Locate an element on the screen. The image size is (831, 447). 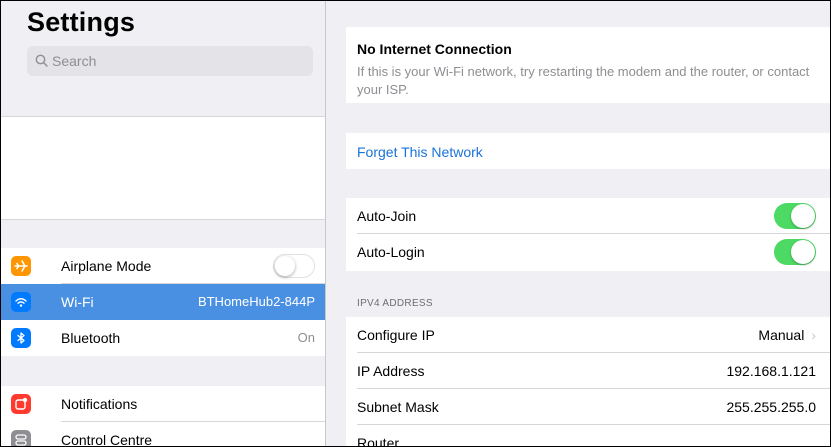
bluetooth-status: On is located at coordinates (306, 337).